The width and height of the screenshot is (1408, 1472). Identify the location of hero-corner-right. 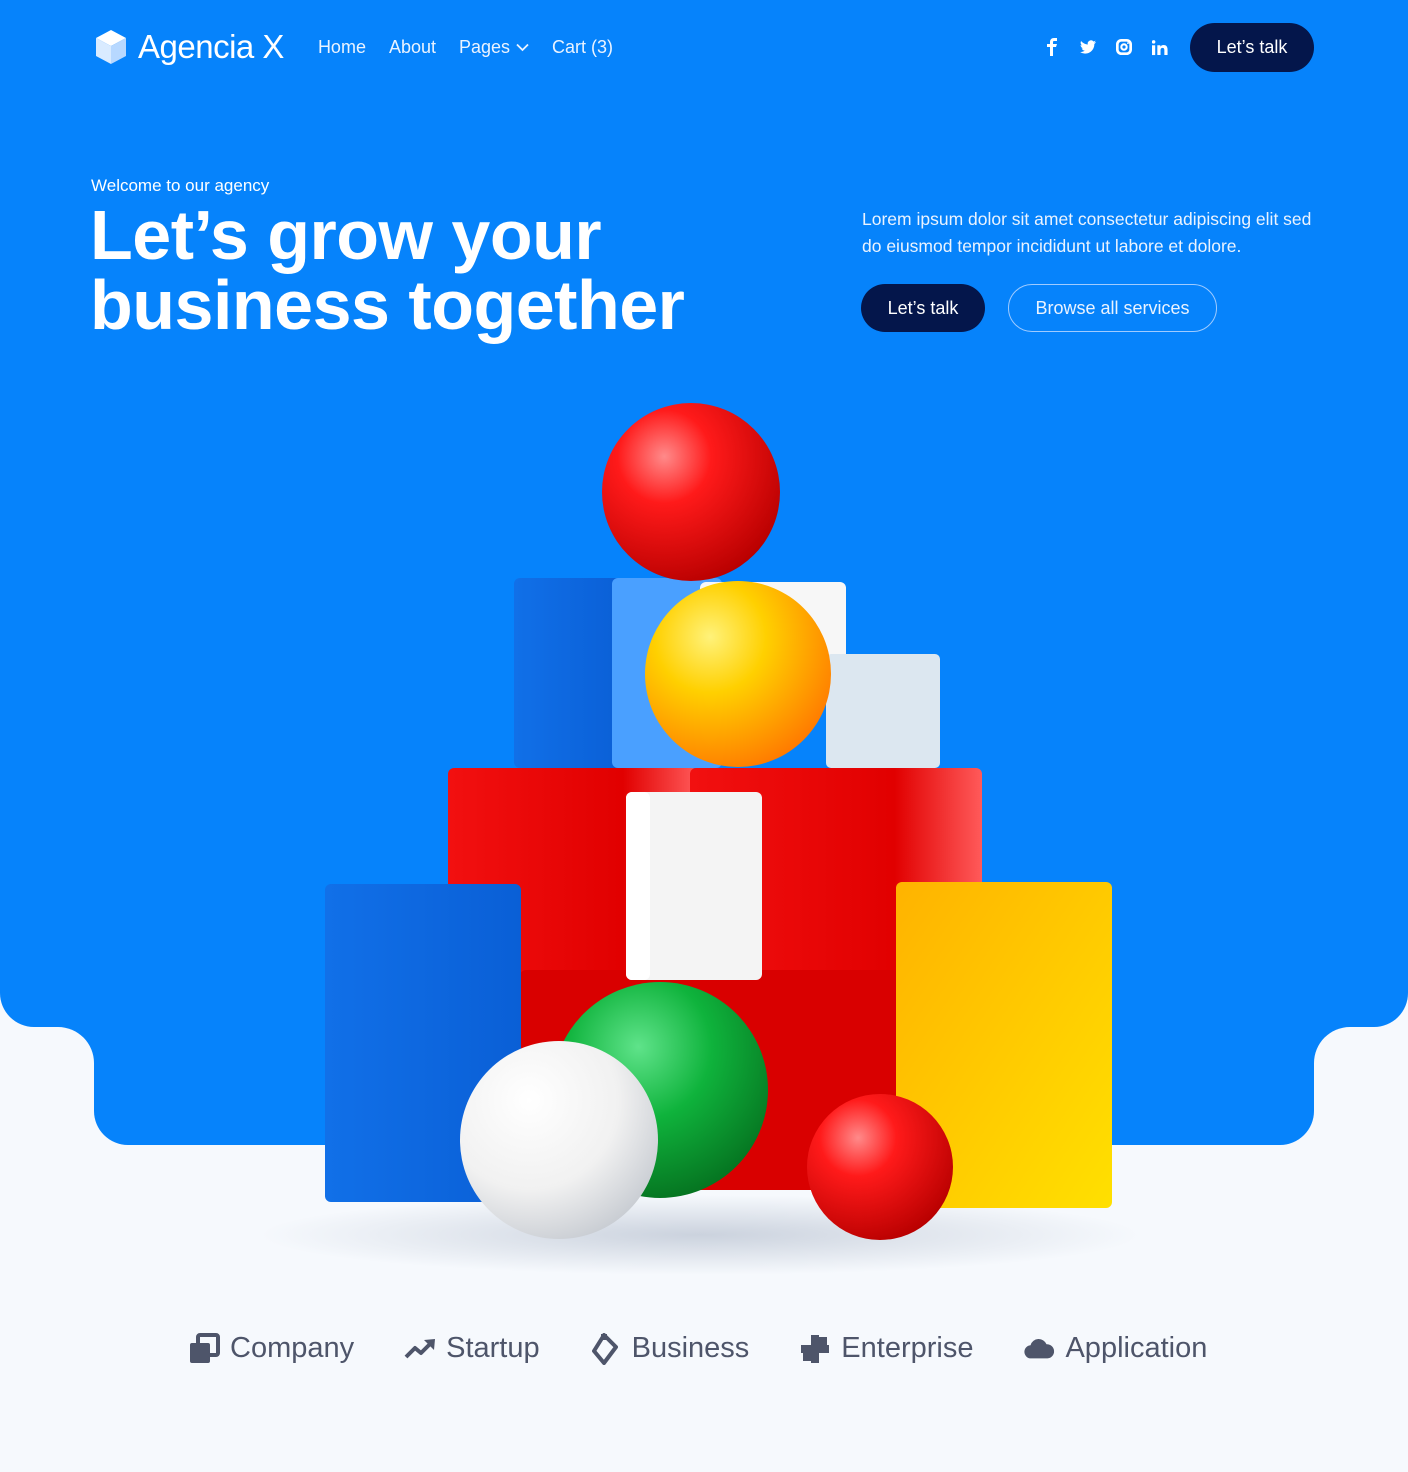
(1332, 1045).